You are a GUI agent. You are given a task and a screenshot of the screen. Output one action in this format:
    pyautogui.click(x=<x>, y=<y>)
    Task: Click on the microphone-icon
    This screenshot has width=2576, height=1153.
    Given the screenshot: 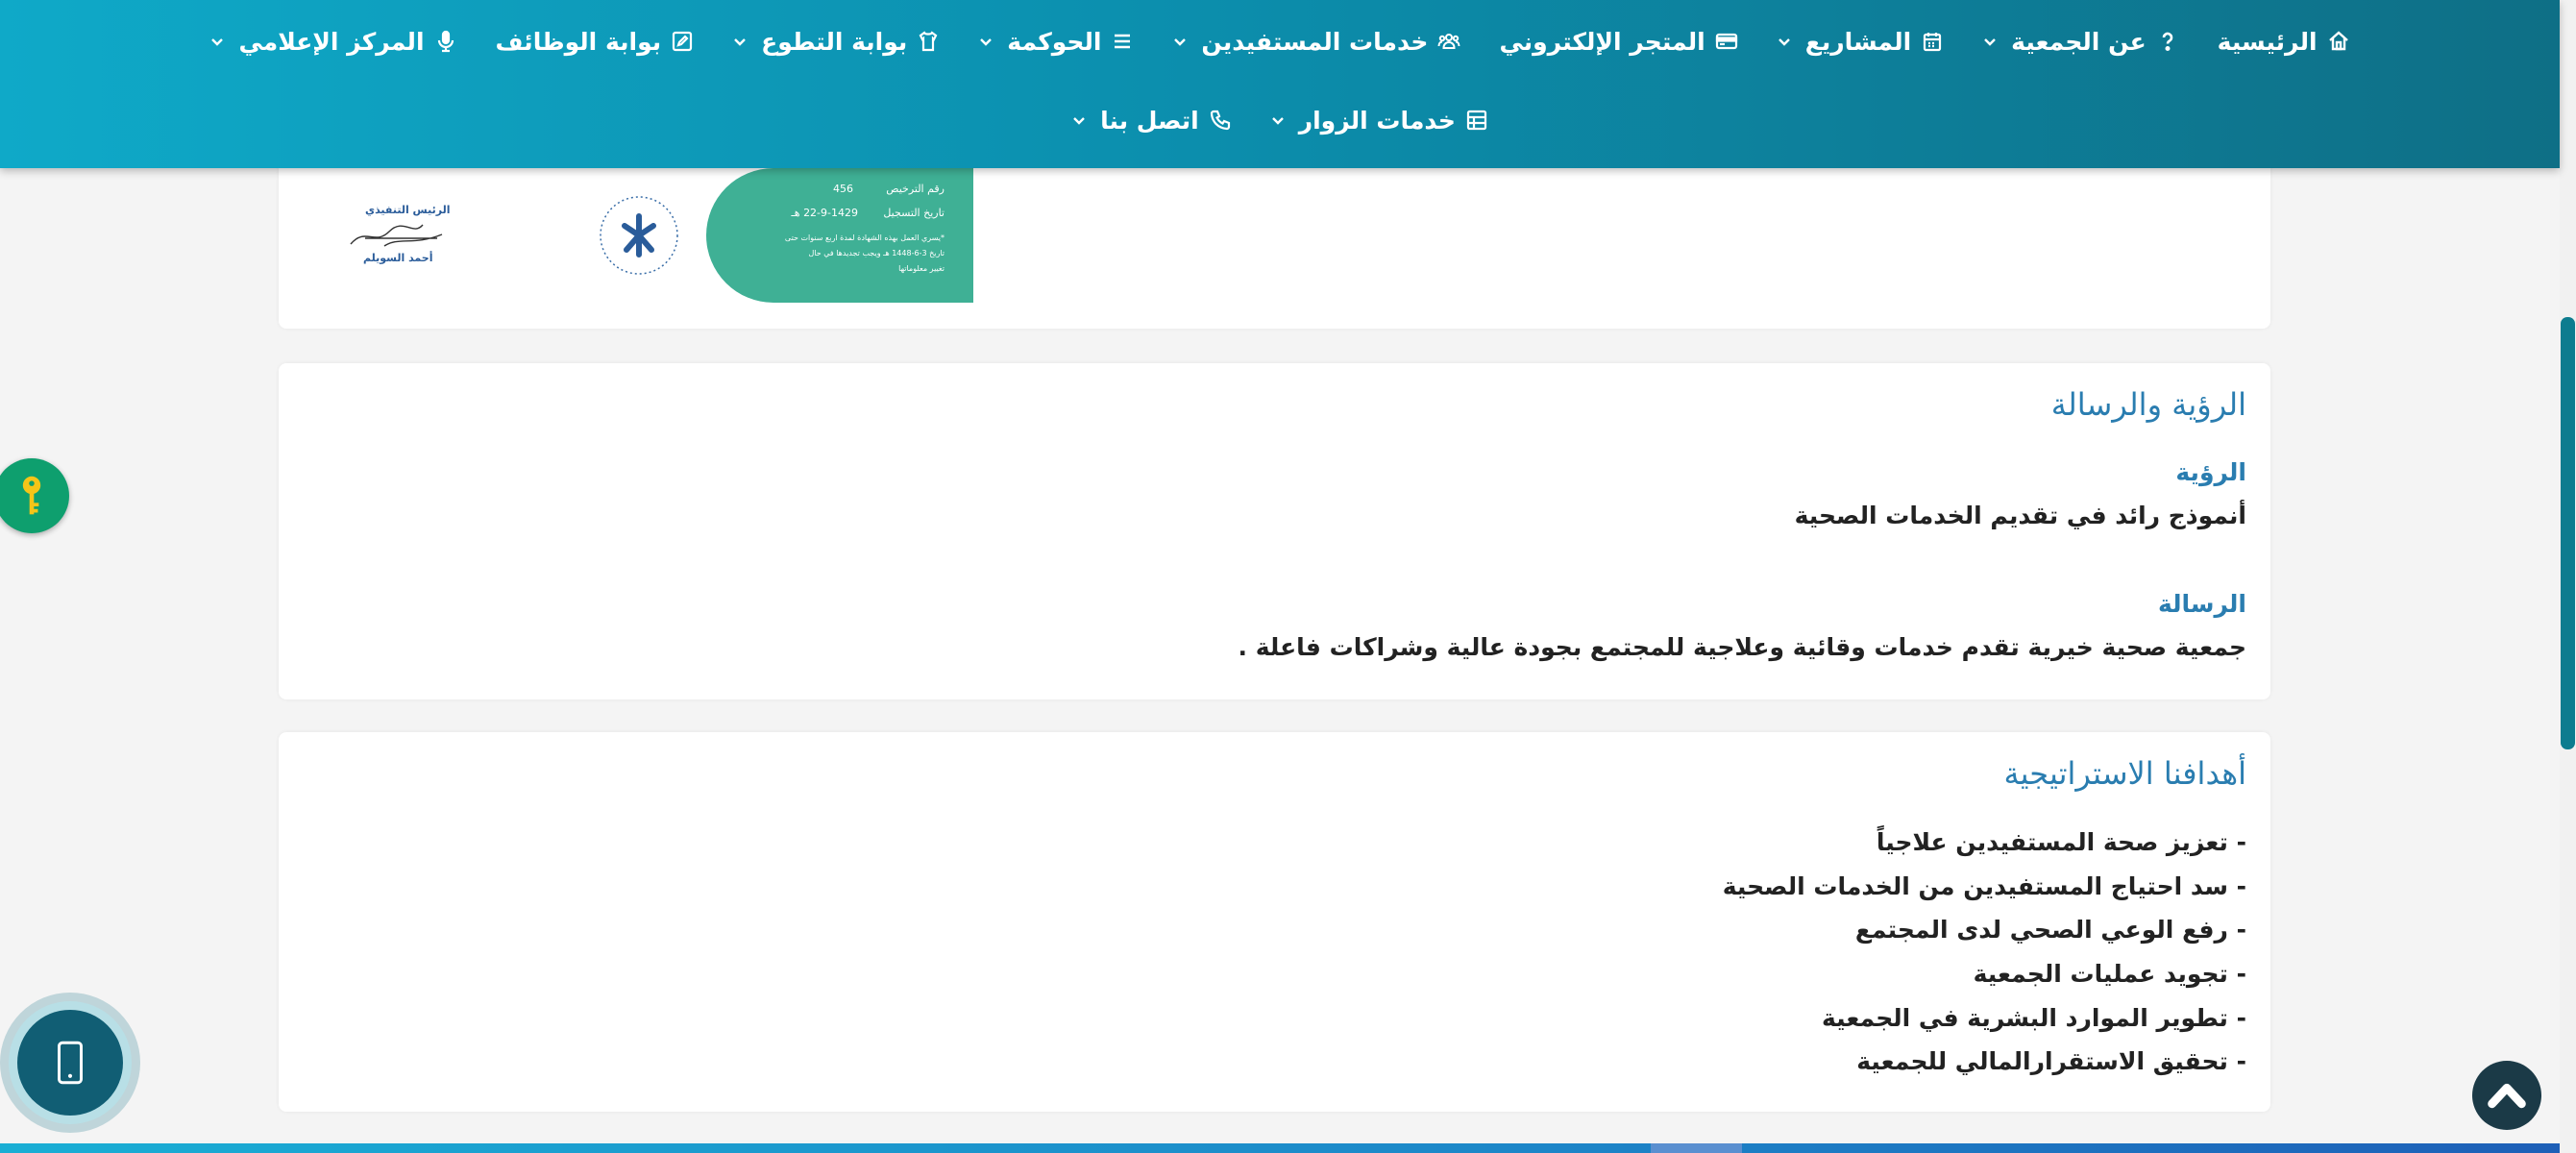 What is the action you would take?
    pyautogui.click(x=445, y=41)
    